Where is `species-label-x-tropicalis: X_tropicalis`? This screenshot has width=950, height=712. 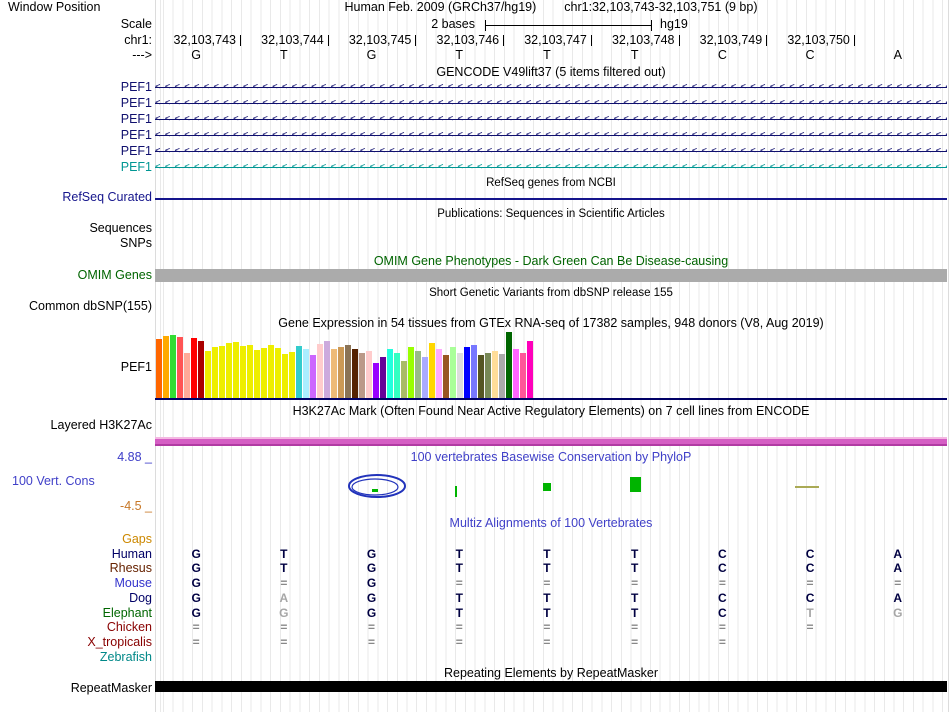 species-label-x-tropicalis: X_tropicalis is located at coordinates (119, 642).